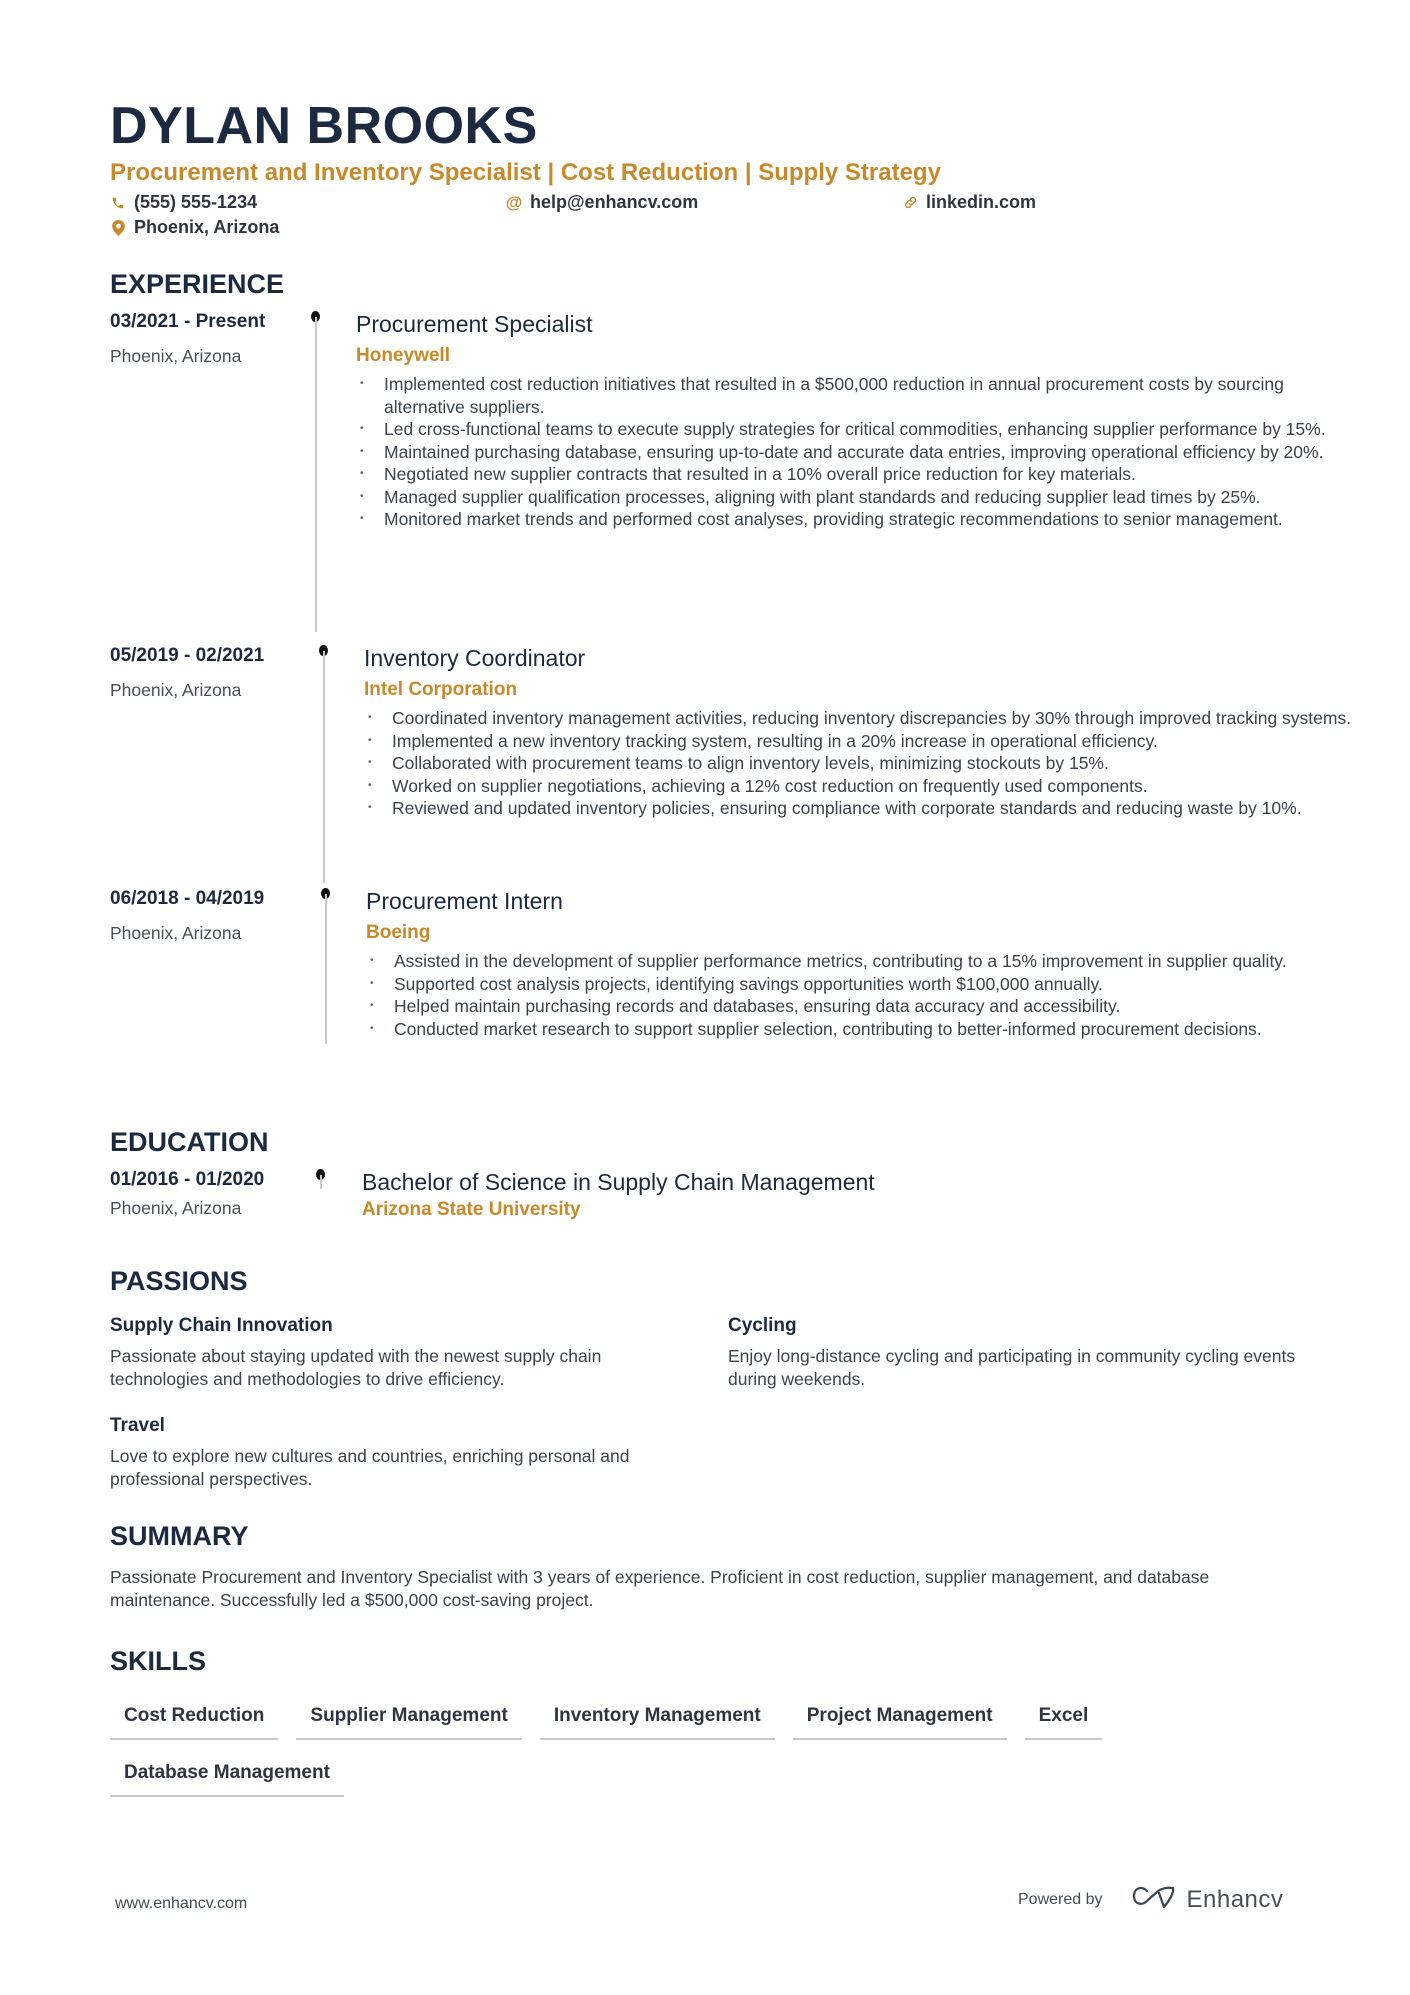  Describe the element at coordinates (176, 1208) in the screenshot. I see `education-location: Phoenix, Arizona` at that location.